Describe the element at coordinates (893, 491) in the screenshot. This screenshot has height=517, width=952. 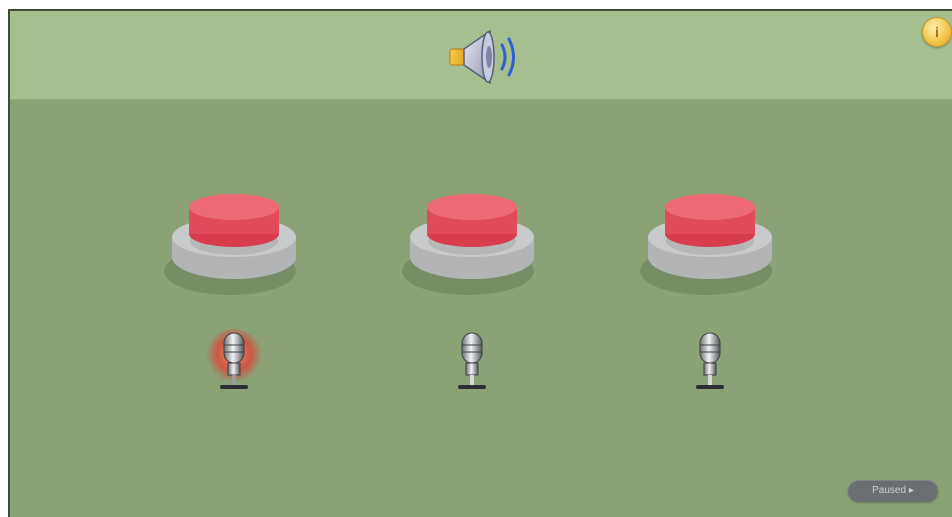
I see `status-button: Paused ▸` at that location.